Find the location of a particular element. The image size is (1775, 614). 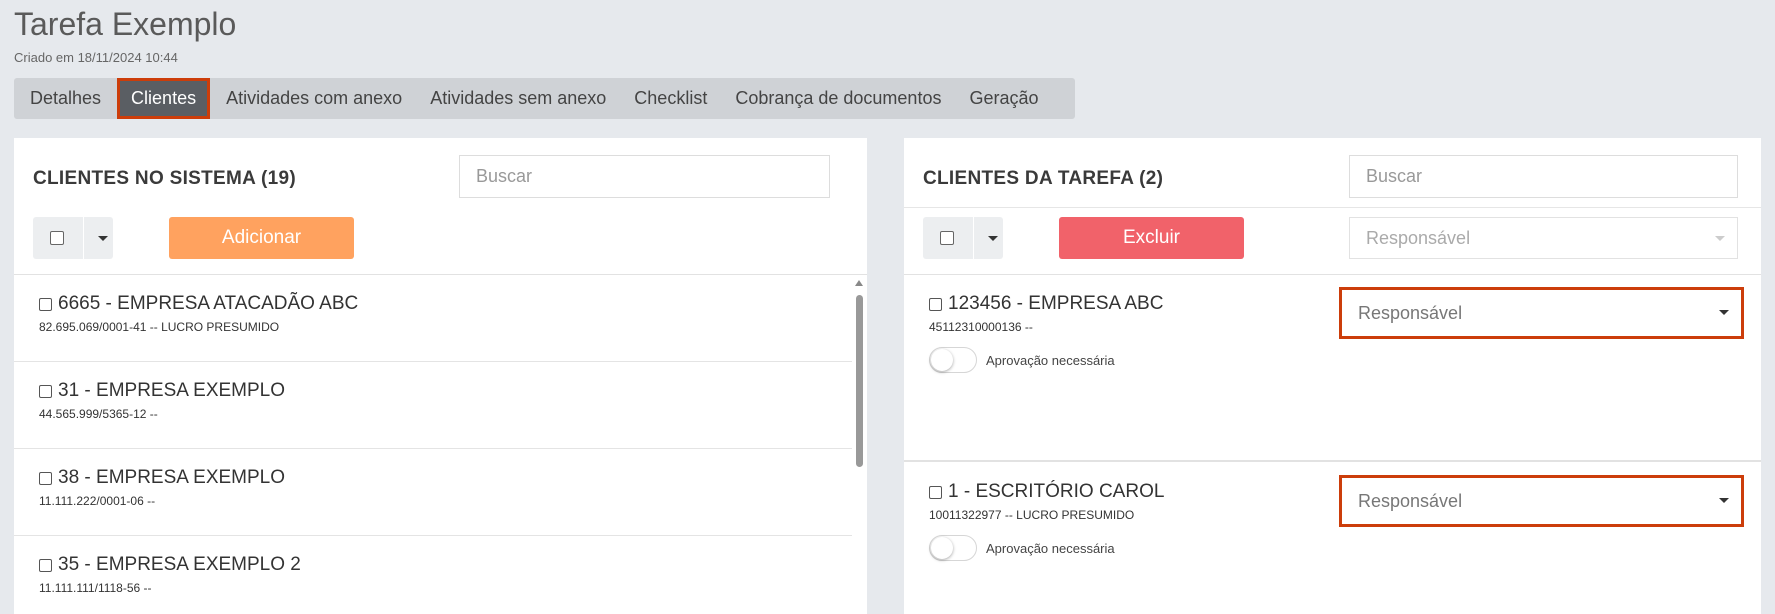

client-name: 35 - EMPRESA EXEMPLO 2 is located at coordinates (179, 564).